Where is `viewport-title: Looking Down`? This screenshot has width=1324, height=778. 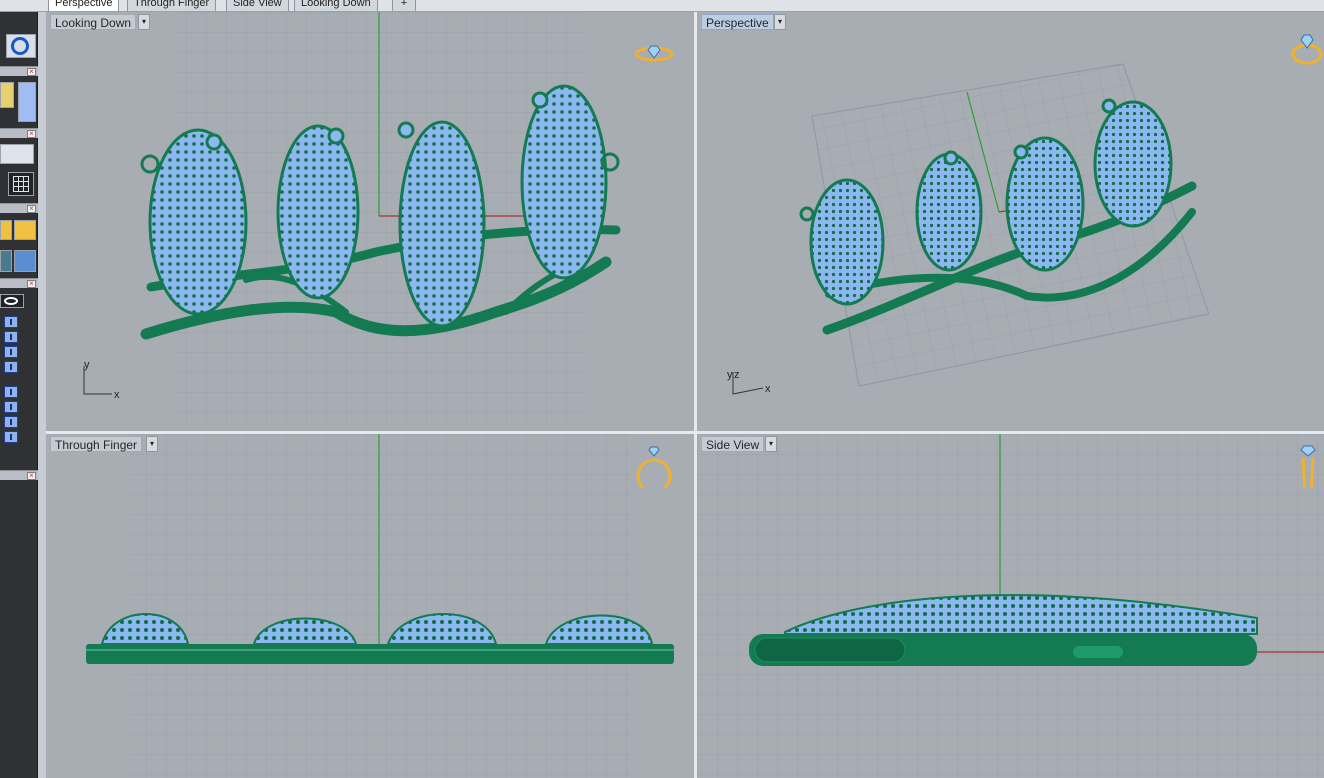 viewport-title: Looking Down is located at coordinates (93, 22).